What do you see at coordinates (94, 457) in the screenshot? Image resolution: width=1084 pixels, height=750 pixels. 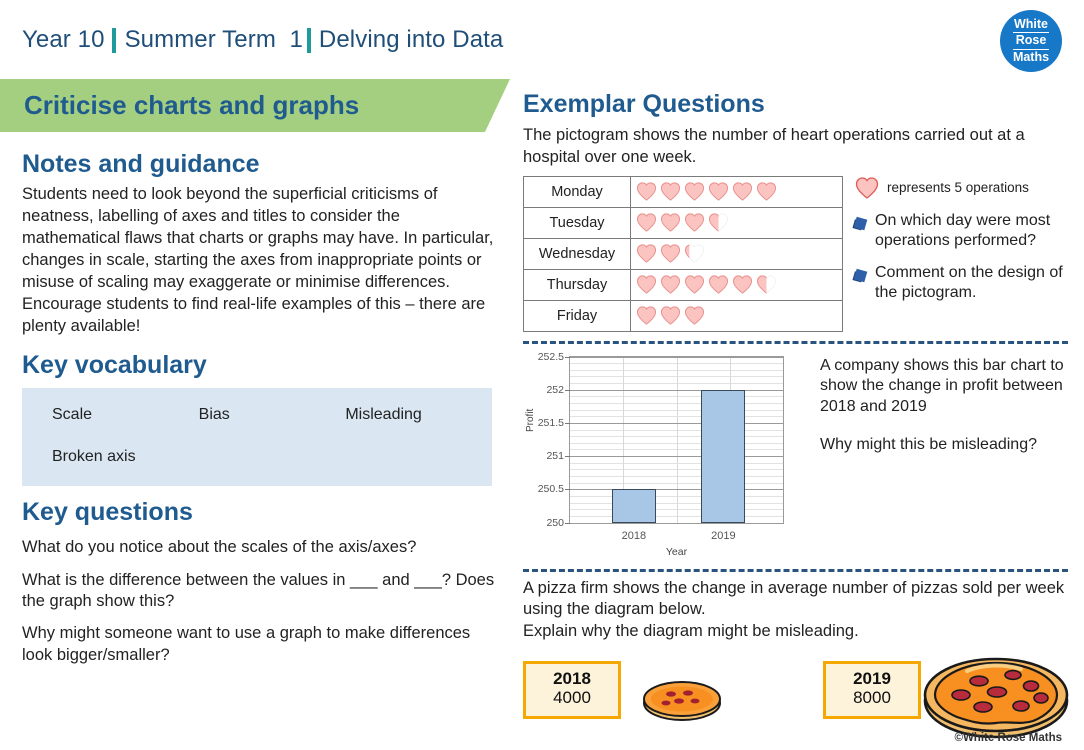 I see `vocabulary-term: Broken axis` at bounding box center [94, 457].